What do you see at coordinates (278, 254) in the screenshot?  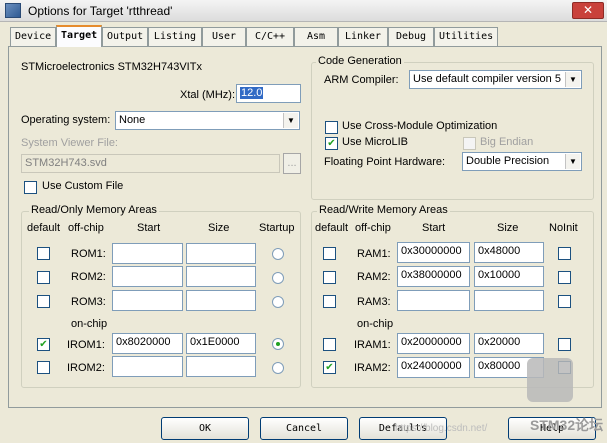 I see `rom1-startup-radio` at bounding box center [278, 254].